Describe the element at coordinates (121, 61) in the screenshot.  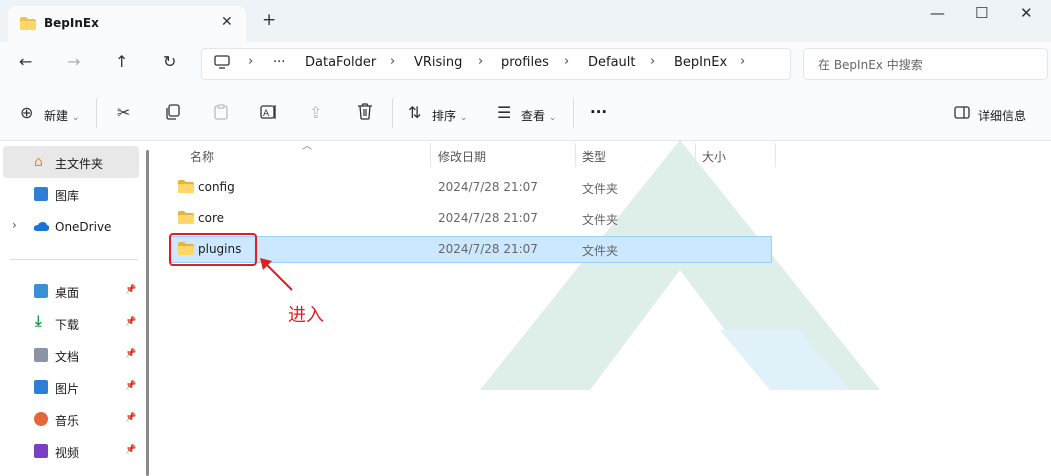
I see `up-icon: ↑` at that location.